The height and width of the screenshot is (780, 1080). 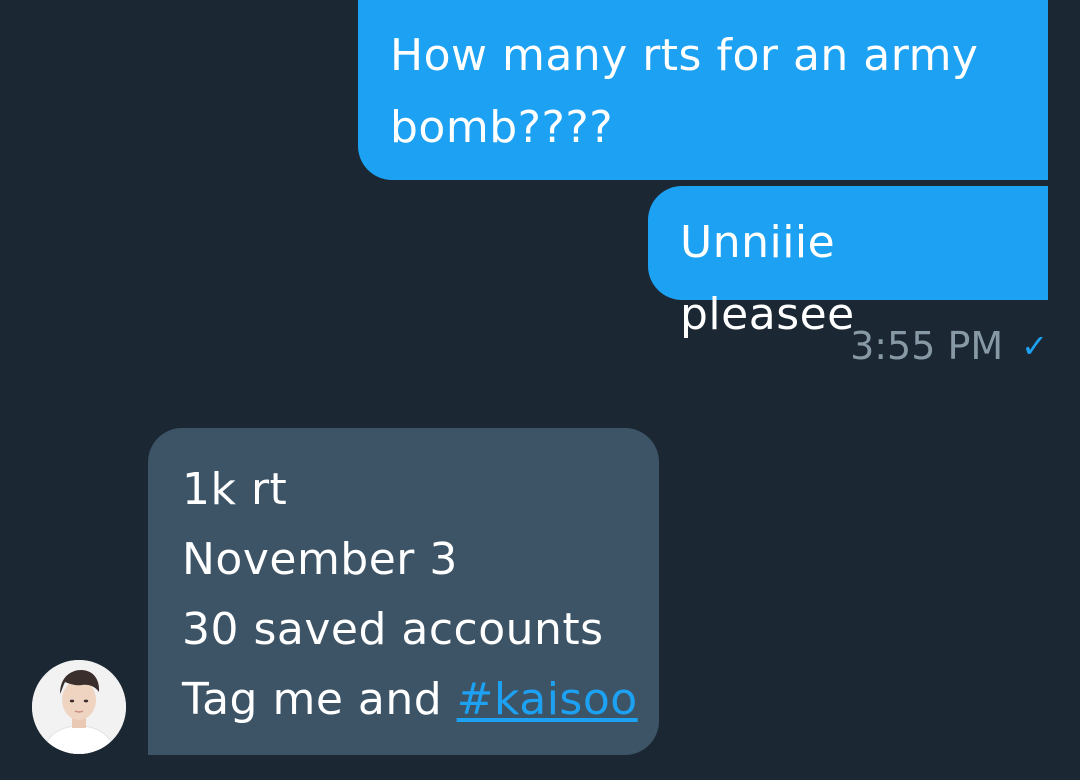 I want to click on message-line-text: Tag me and, so click(x=319, y=699).